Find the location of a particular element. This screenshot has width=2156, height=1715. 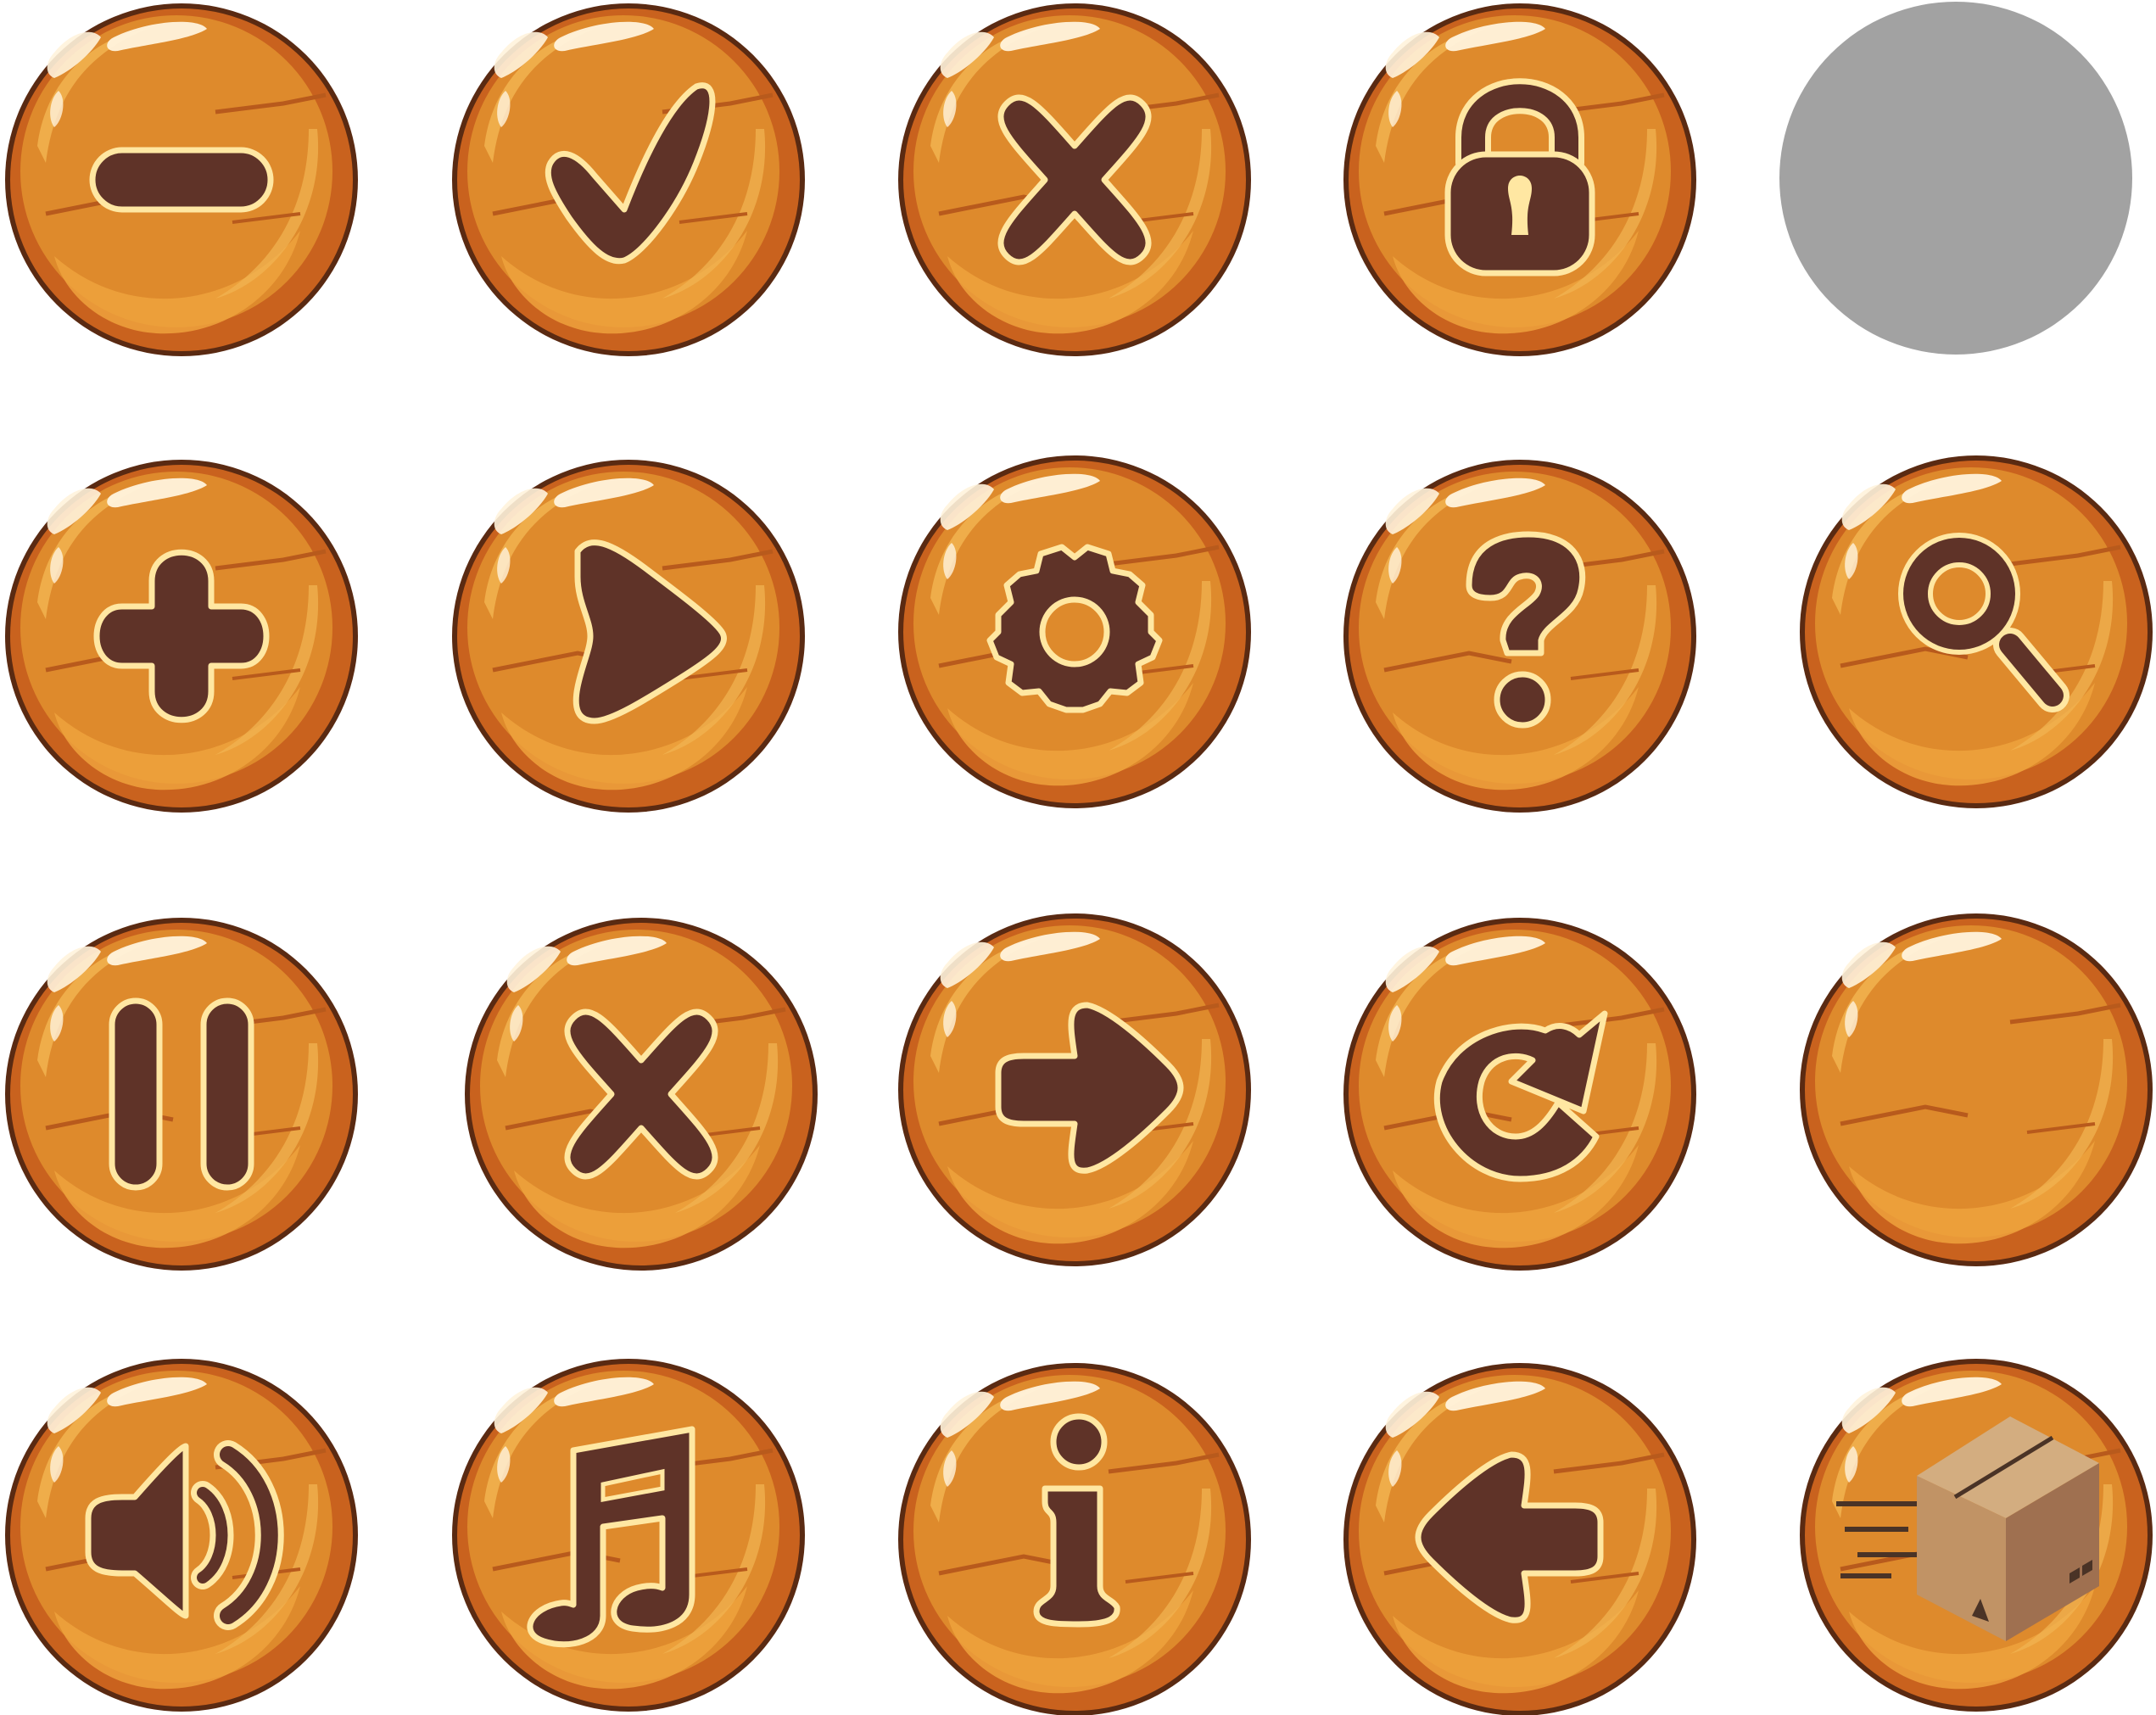

search-button is located at coordinates (1976, 631).